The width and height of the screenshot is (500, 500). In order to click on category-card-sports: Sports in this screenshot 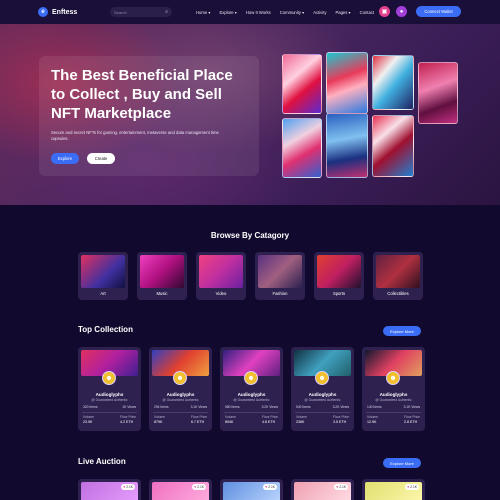, I will do `click(339, 276)`.